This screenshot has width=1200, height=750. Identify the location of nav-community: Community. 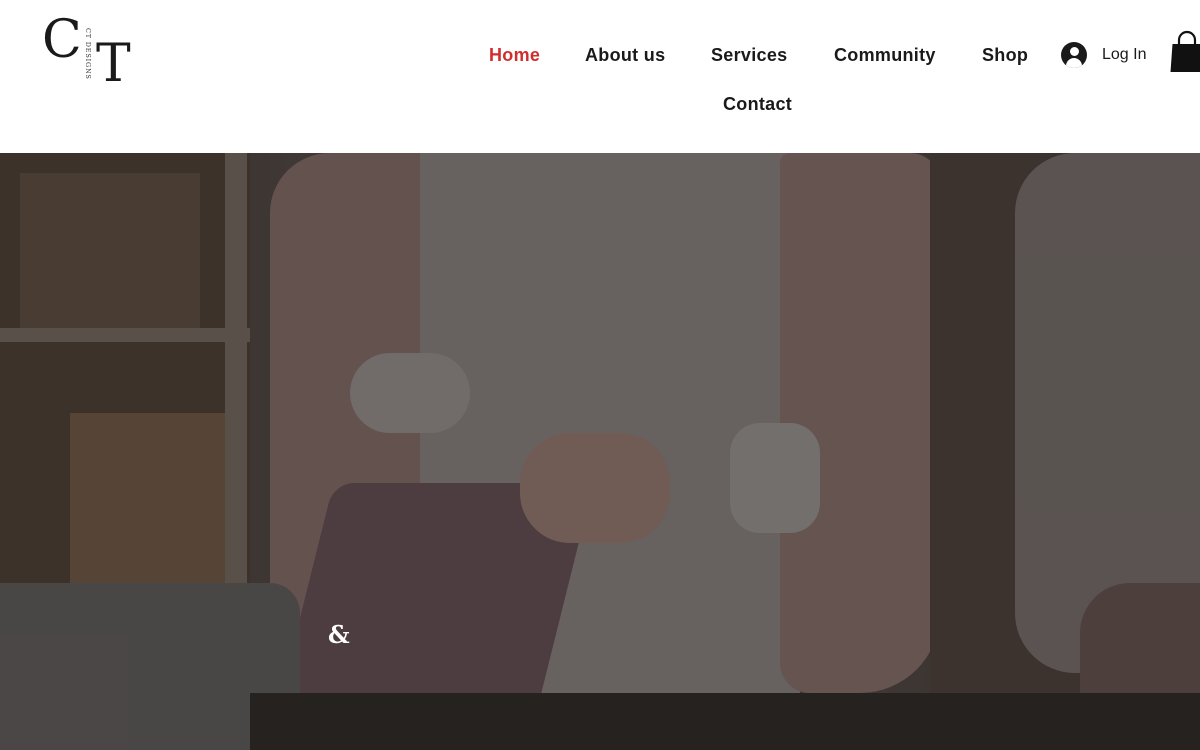
(885, 55).